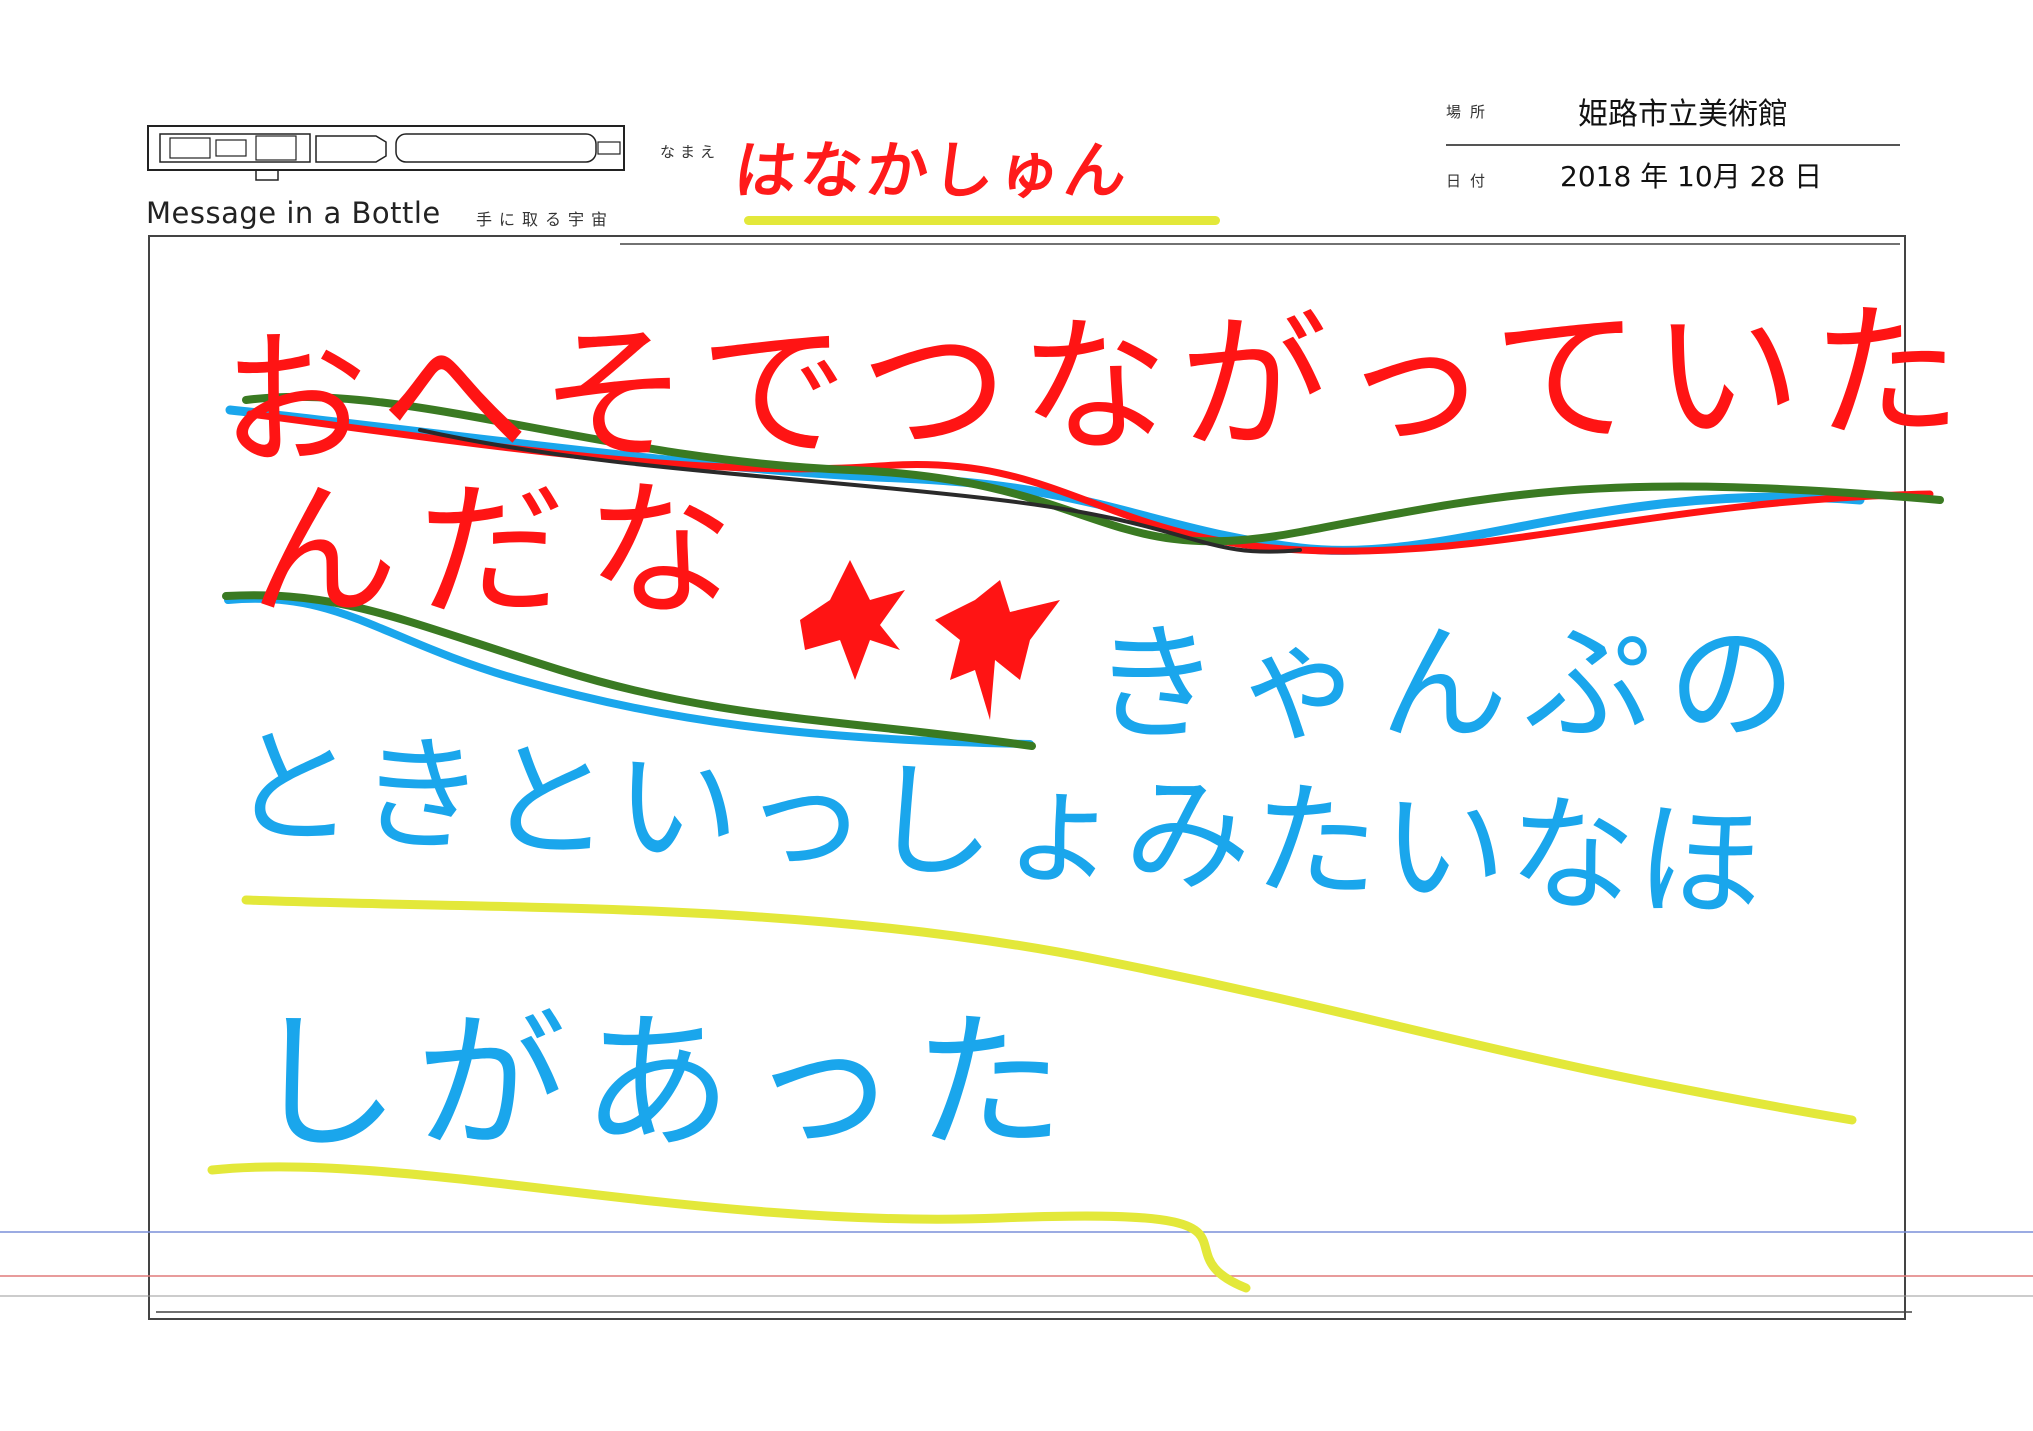 The image size is (2033, 1431). What do you see at coordinates (665, 1084) in the screenshot?
I see `message-line-5: しがあった` at bounding box center [665, 1084].